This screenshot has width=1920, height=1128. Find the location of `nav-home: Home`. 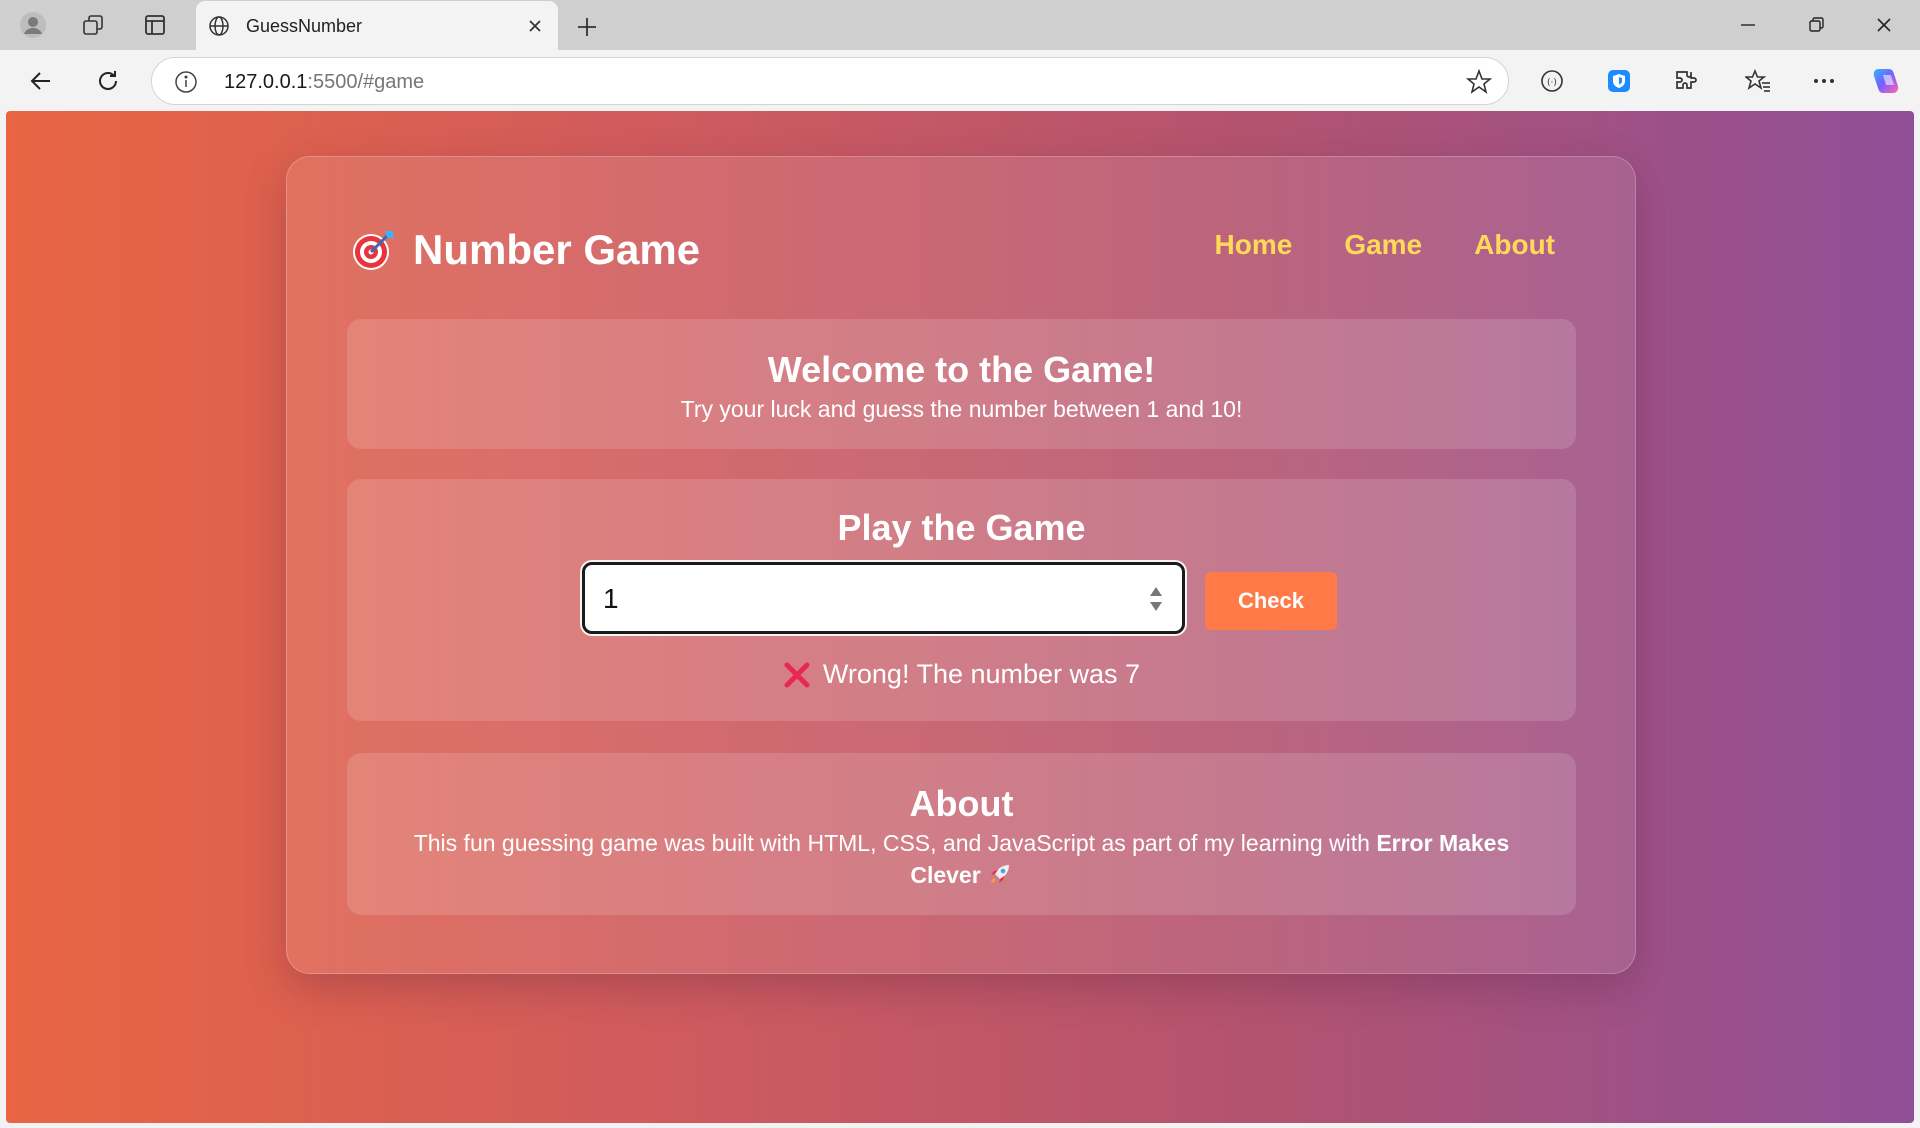

nav-home: Home is located at coordinates (1254, 245).